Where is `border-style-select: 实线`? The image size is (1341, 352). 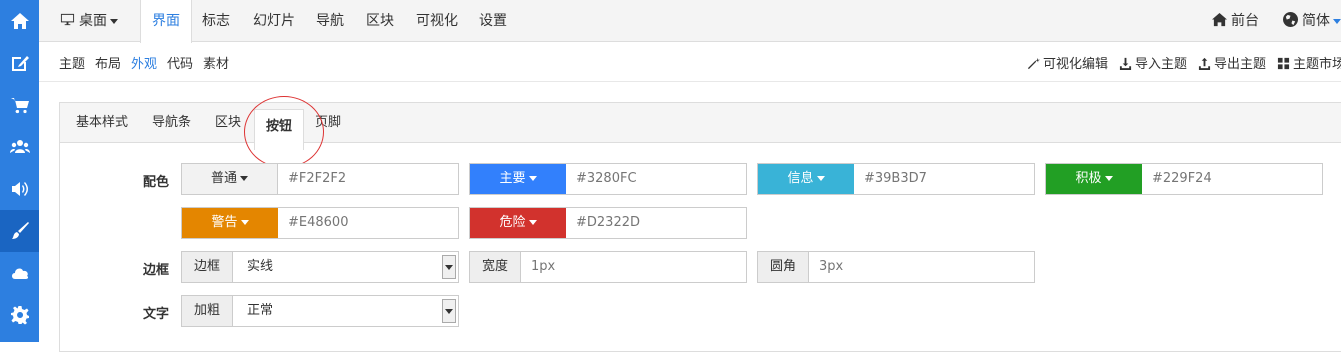
border-style-select: 实线 is located at coordinates (345, 267).